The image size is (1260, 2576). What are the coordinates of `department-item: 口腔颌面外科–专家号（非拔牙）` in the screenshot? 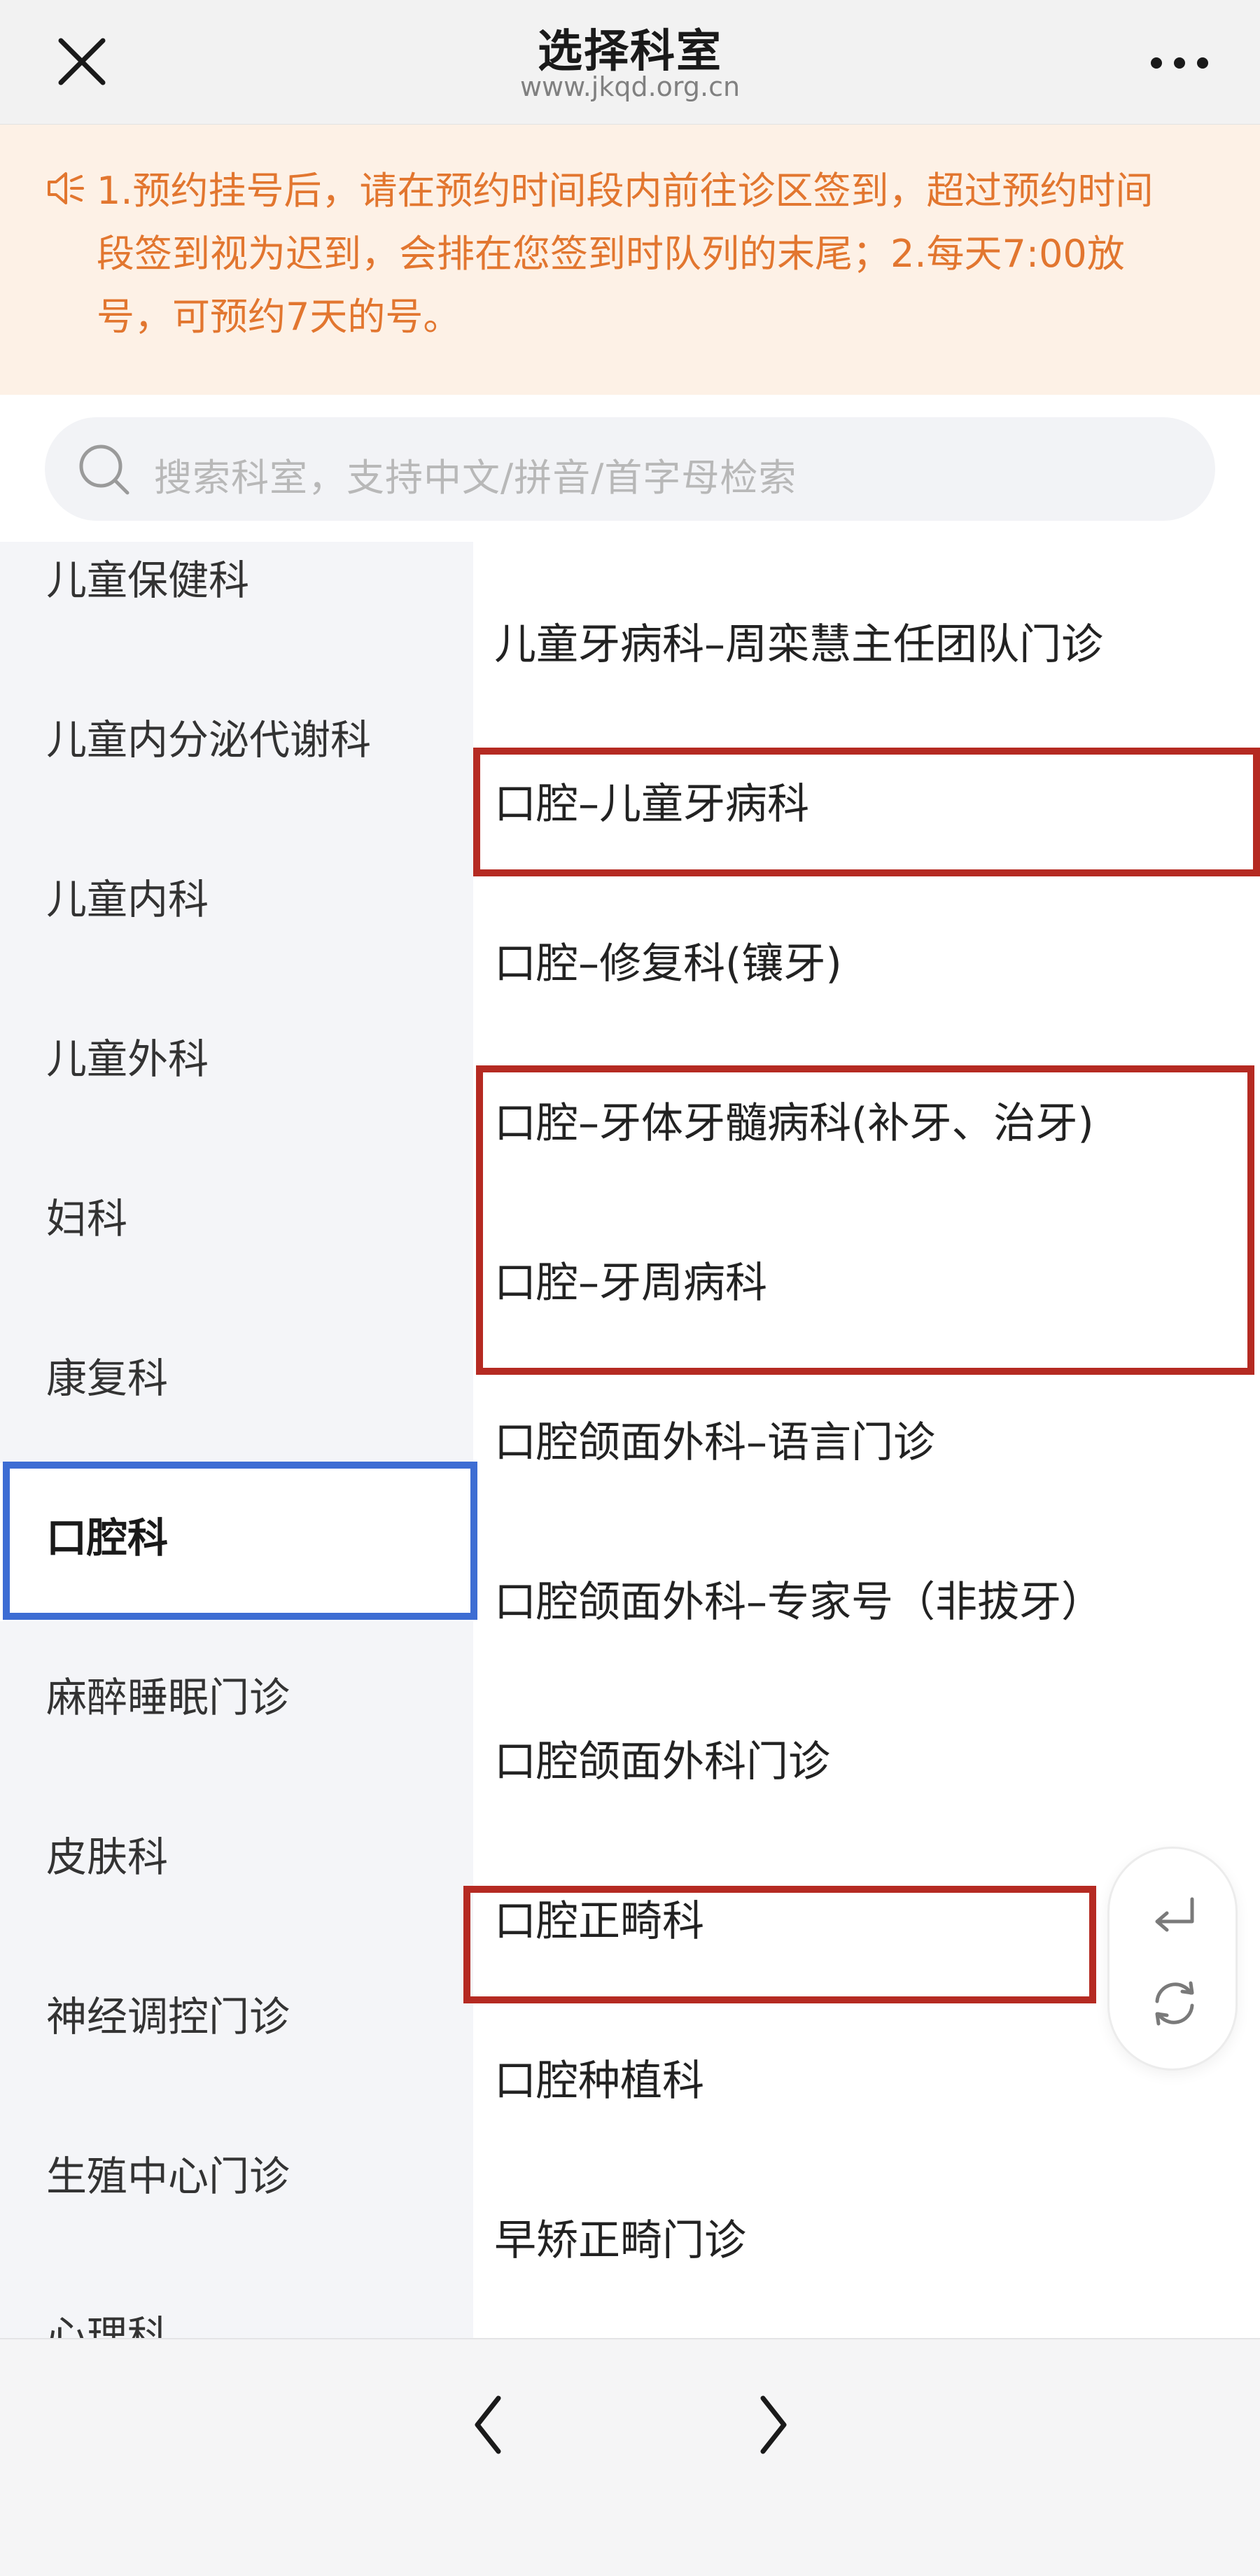 It's located at (866, 1599).